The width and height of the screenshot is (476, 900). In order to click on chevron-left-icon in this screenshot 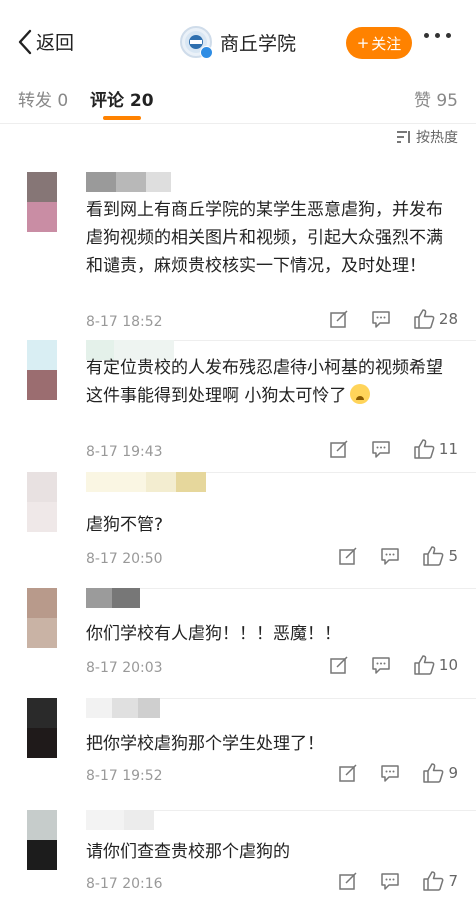, I will do `click(25, 41)`.